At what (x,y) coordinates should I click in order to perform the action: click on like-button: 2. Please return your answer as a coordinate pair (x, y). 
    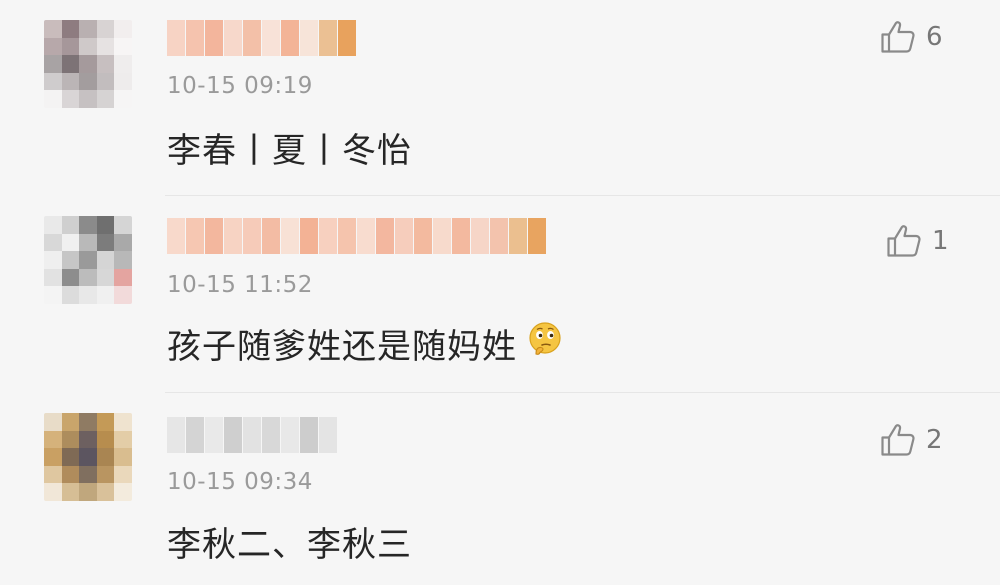
    Looking at the image, I should click on (911, 440).